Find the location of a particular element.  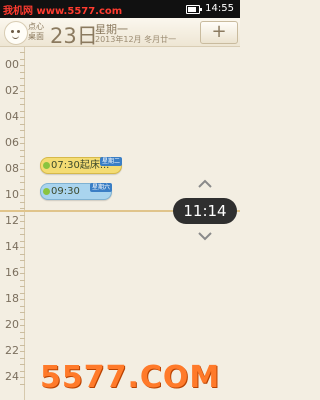

app-mascot-icon is located at coordinates (16, 33).